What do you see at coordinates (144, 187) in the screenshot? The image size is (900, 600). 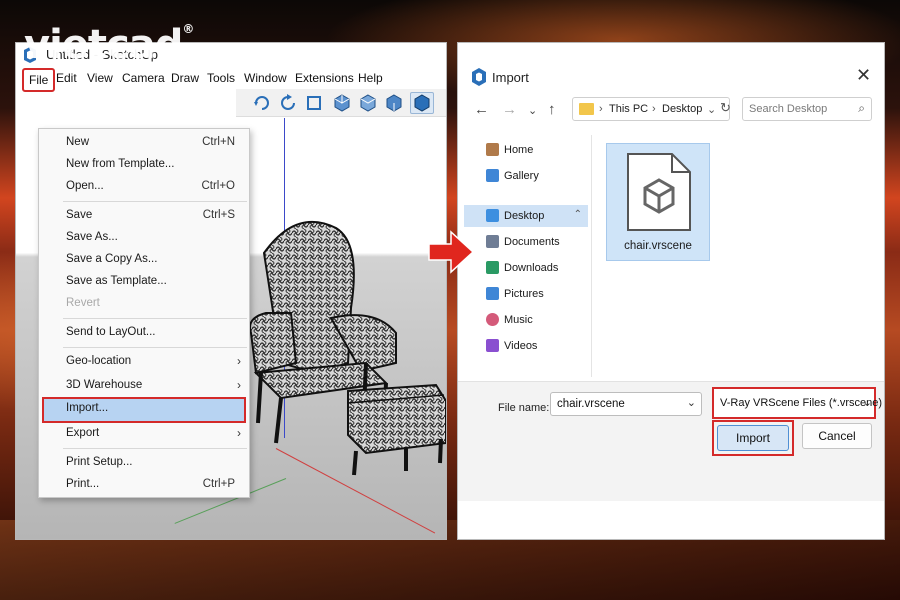 I see `menu-item-open: Open... Ctrl+O` at bounding box center [144, 187].